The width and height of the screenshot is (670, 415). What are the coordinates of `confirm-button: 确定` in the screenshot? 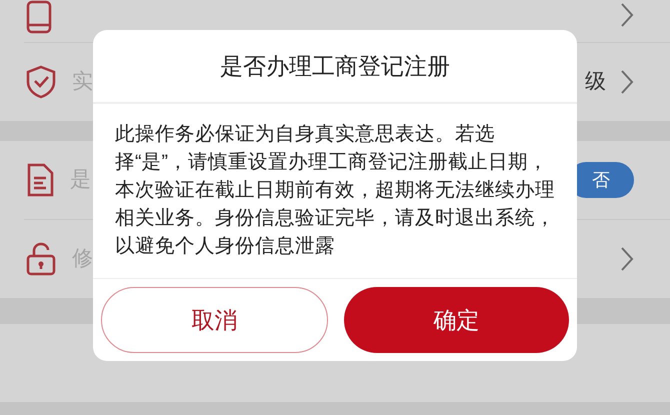 It's located at (456, 320).